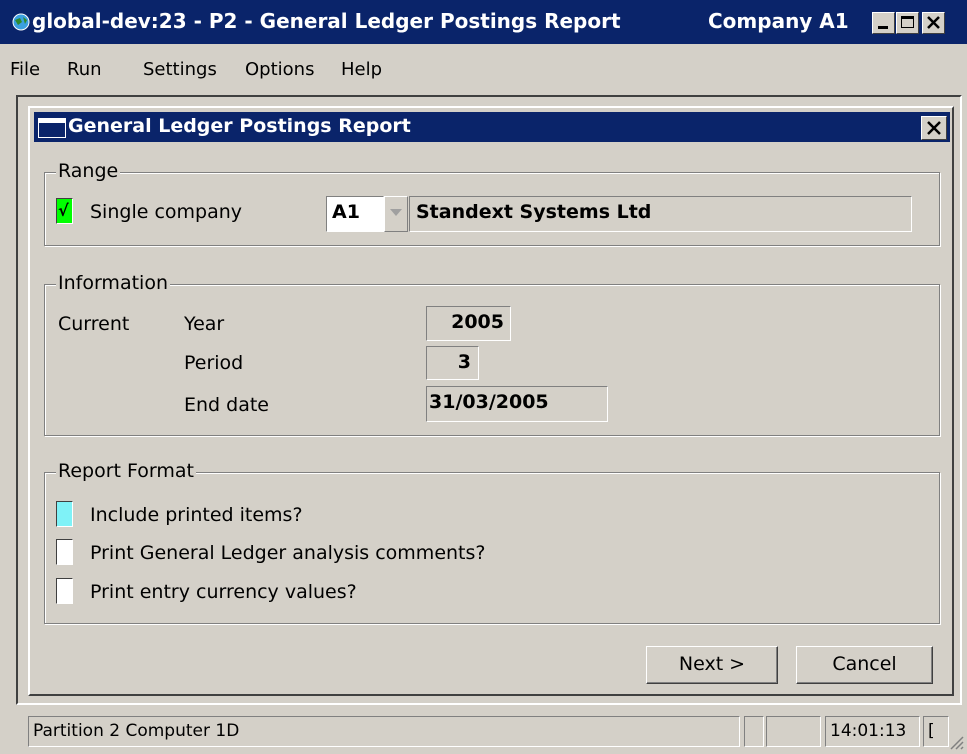 This screenshot has width=967, height=754. What do you see at coordinates (113, 283) in the screenshot?
I see `information-group-label: Information` at bounding box center [113, 283].